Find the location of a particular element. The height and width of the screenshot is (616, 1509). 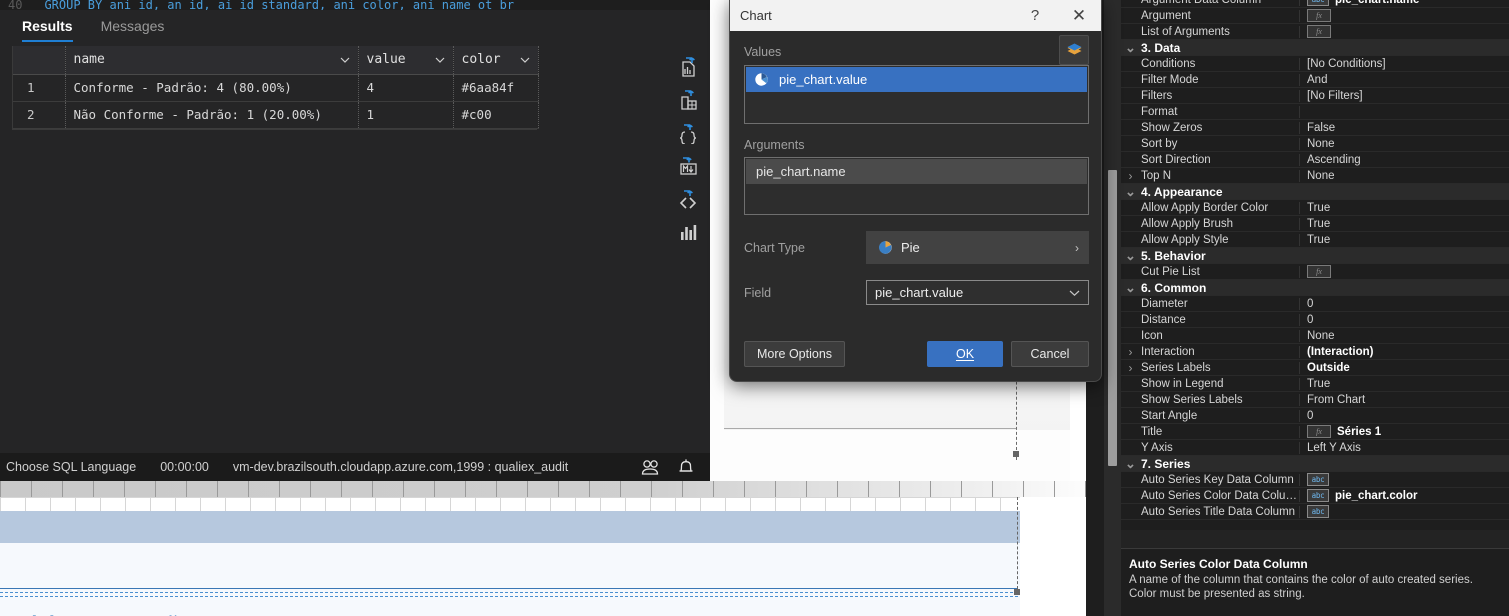

cell-color: #6aa84f is located at coordinates (496, 88).